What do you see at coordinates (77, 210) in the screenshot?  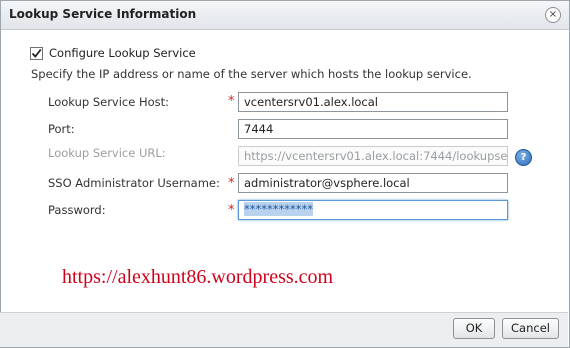 I see `password-label: Password:` at bounding box center [77, 210].